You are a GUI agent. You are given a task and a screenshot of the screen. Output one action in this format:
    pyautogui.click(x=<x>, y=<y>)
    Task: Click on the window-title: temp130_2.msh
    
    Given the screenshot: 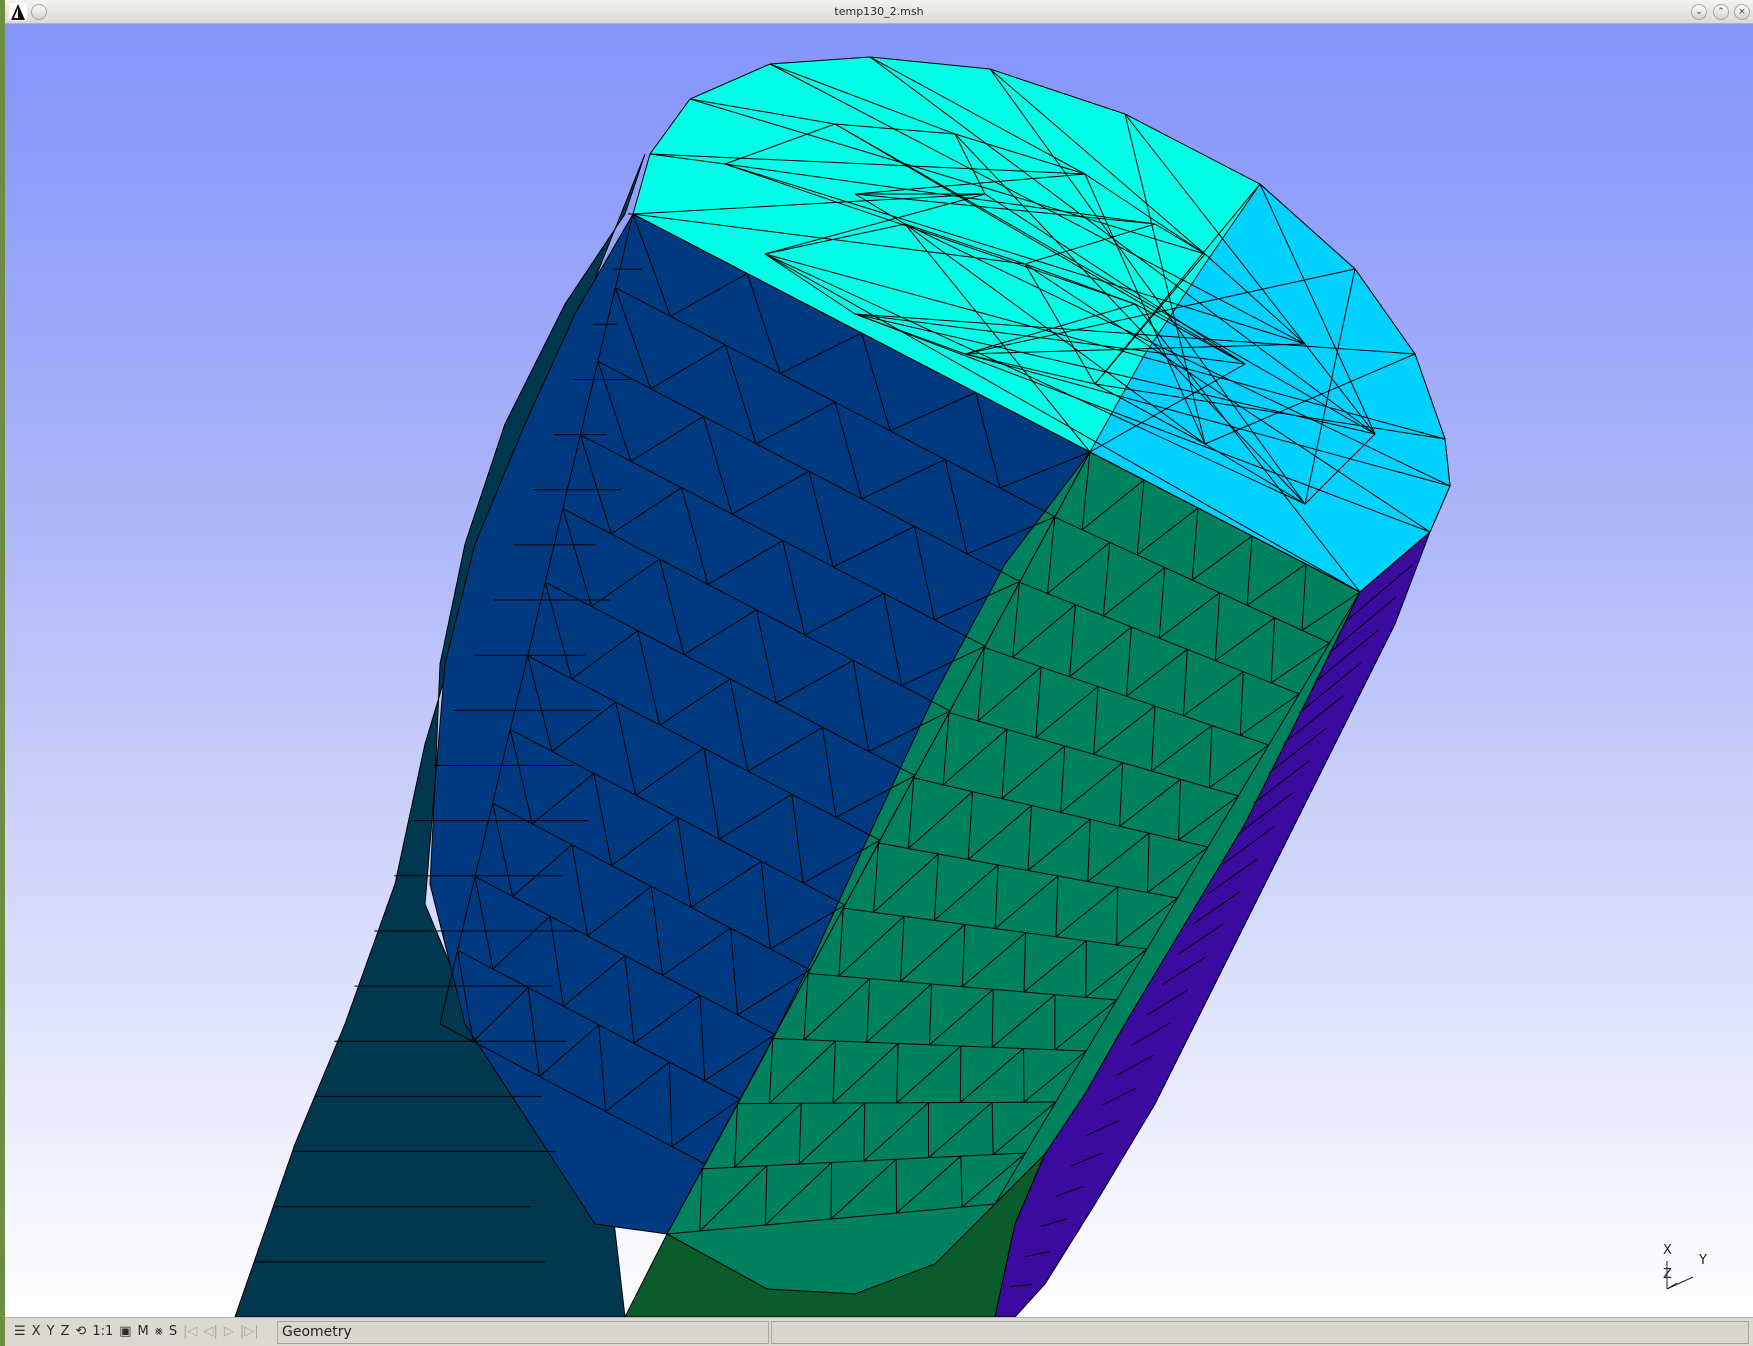 What is the action you would take?
    pyautogui.click(x=879, y=11)
    